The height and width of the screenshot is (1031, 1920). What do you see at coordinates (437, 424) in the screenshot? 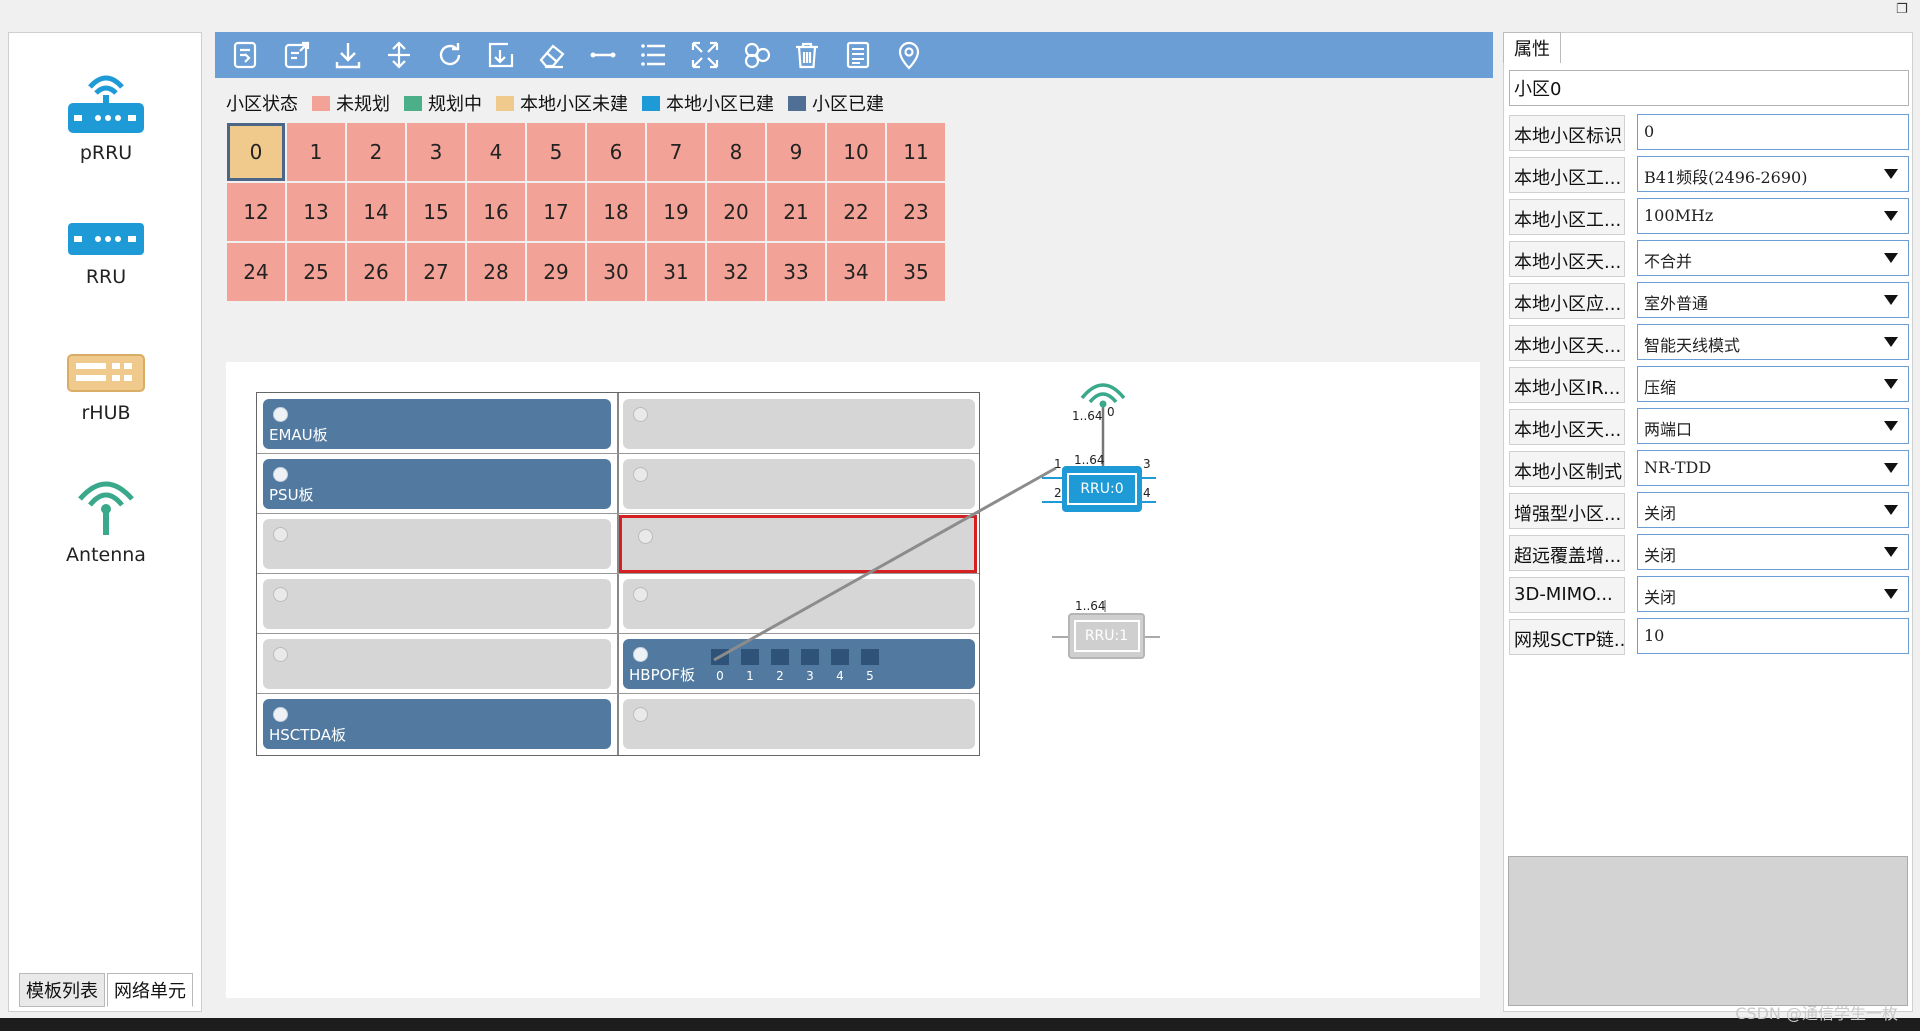
I see `slot-emau: EMAU板` at bounding box center [437, 424].